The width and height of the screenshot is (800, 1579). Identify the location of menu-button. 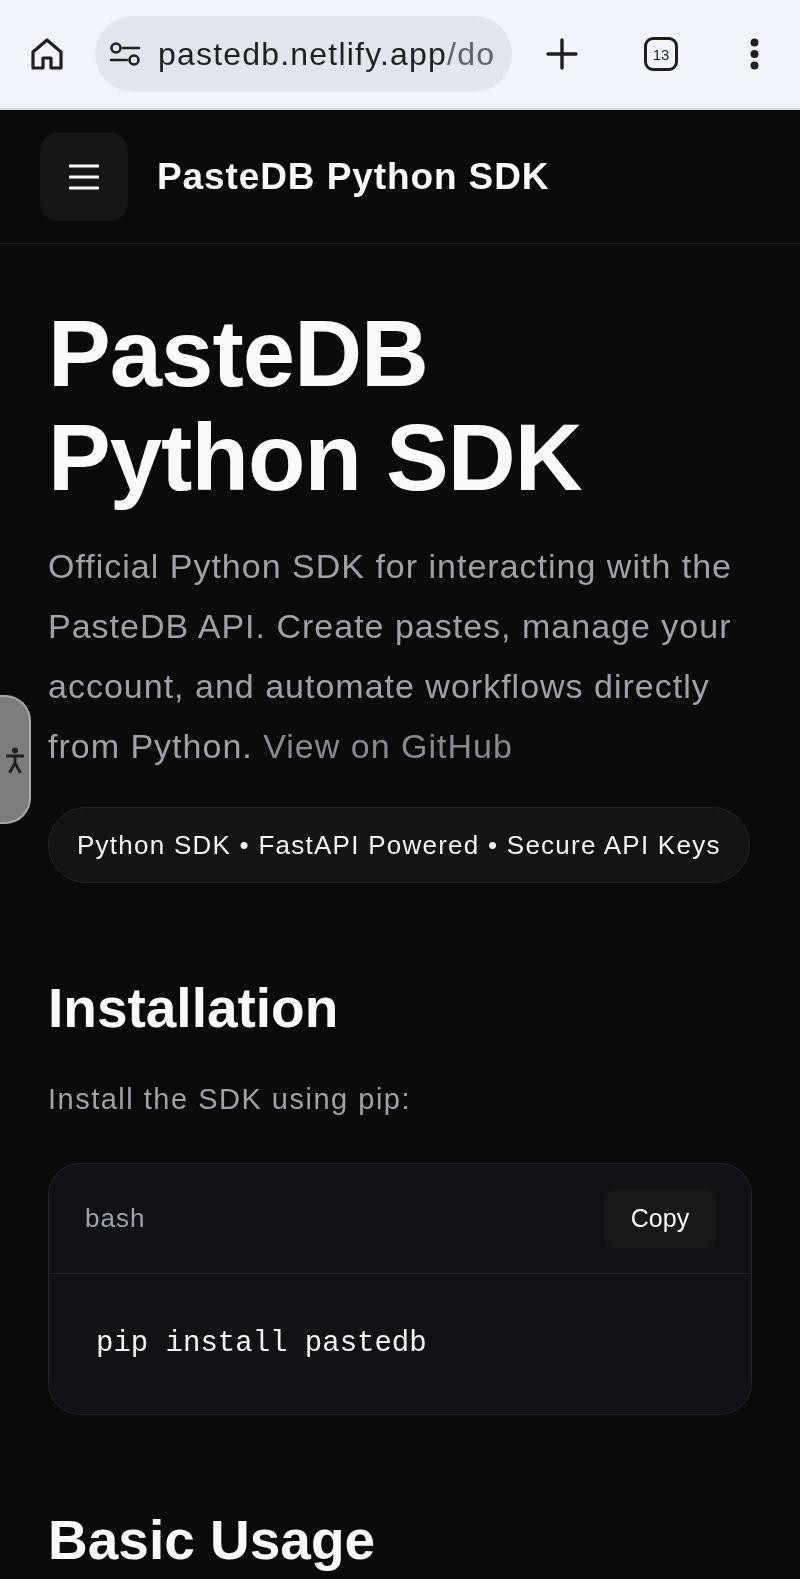
(84, 176).